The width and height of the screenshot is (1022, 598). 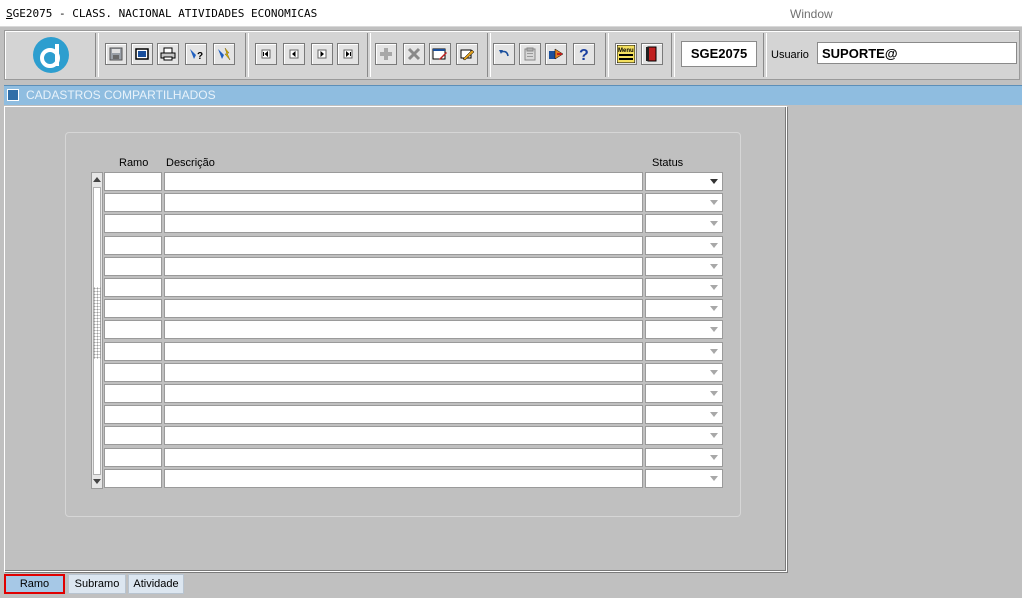 I want to click on insert-record-button, so click(x=386, y=54).